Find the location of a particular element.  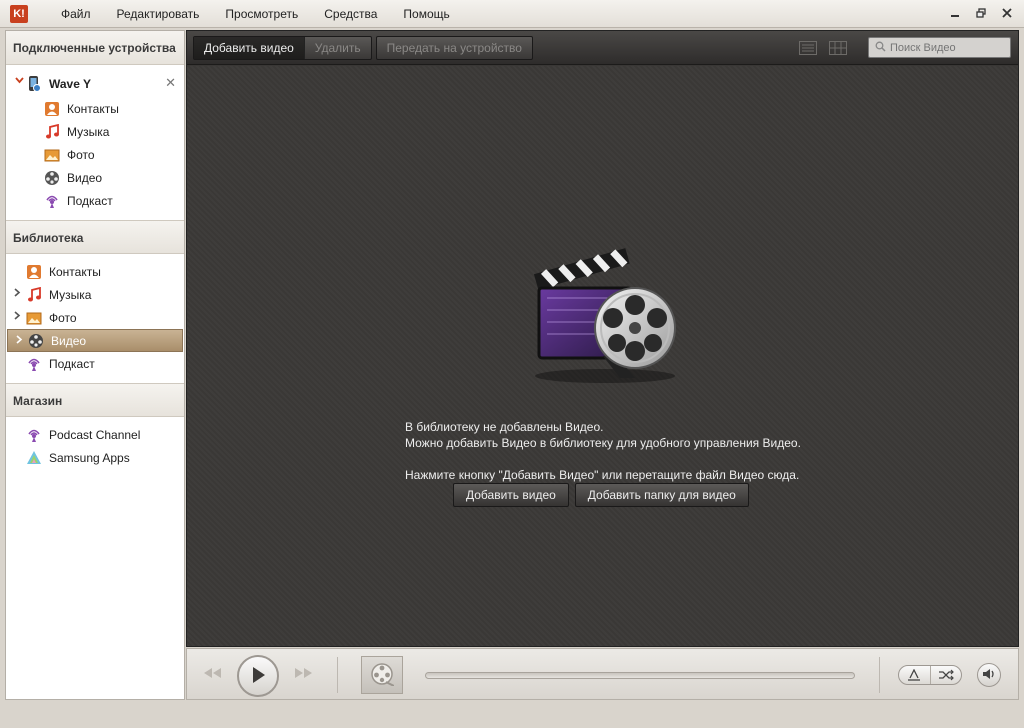

video-actions-group: Добавить видео Удалить is located at coordinates (282, 47).